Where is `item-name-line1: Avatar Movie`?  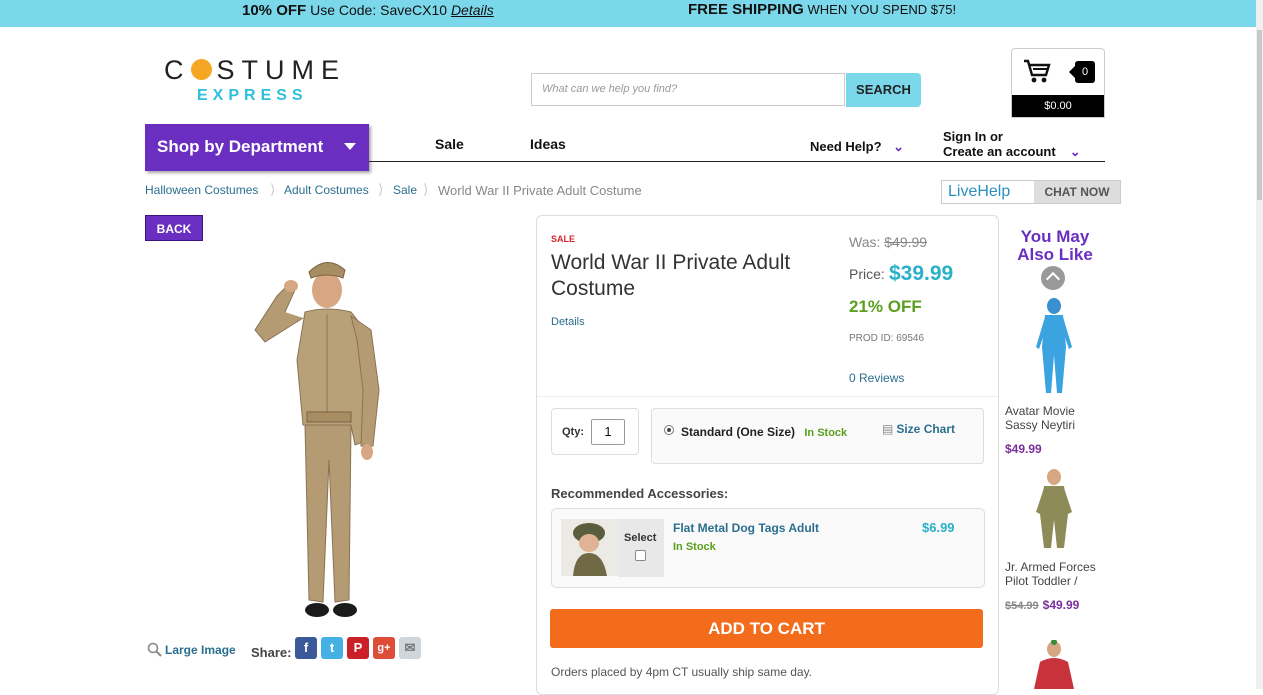 item-name-line1: Avatar Movie is located at coordinates (1040, 411).